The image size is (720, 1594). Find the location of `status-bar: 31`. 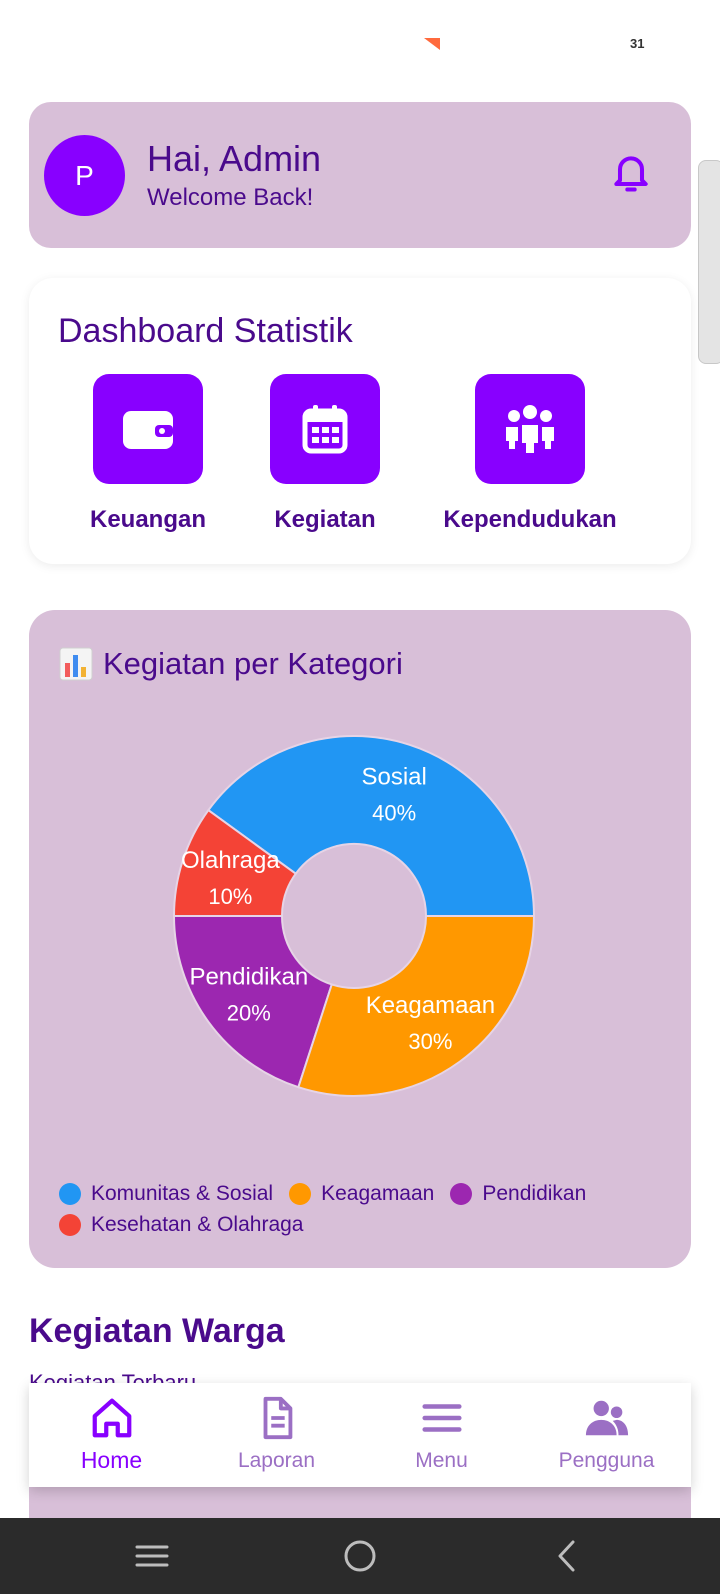

status-bar: 31 is located at coordinates (360, 35).